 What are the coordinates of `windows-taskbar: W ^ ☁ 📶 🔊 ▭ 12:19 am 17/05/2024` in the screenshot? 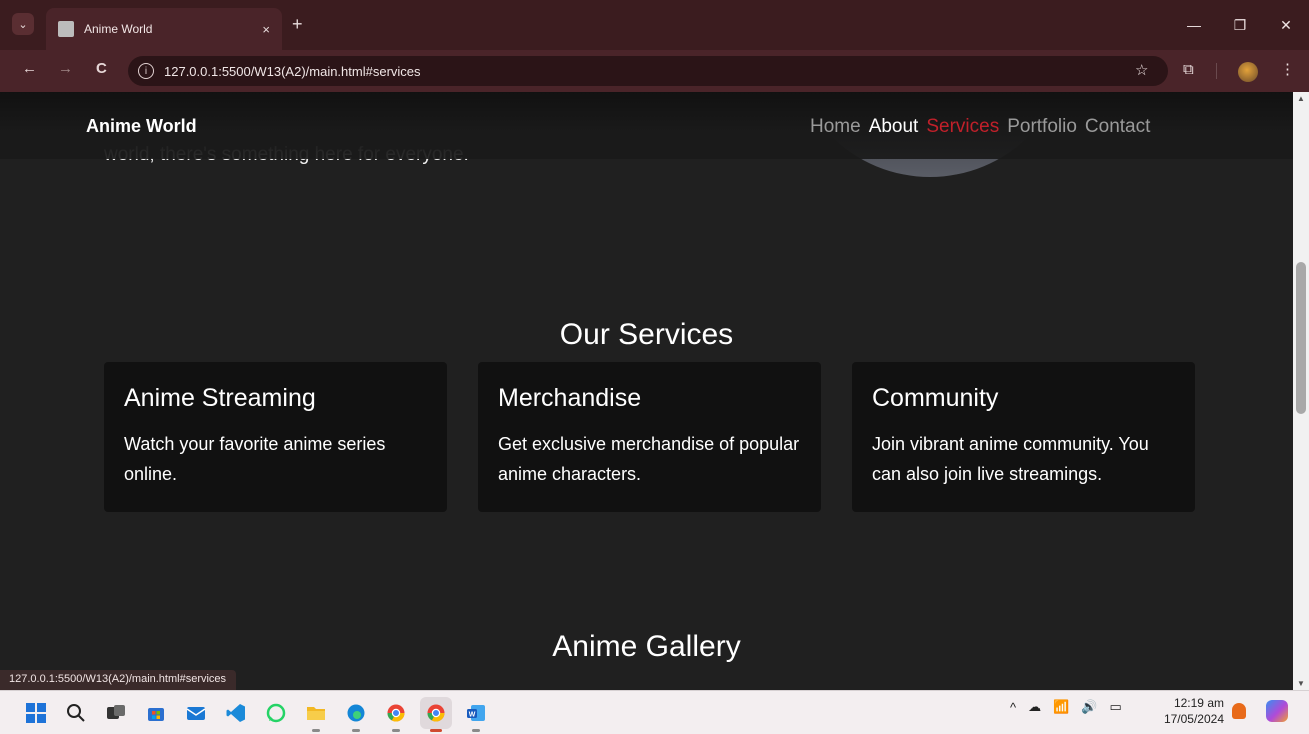 It's located at (654, 712).